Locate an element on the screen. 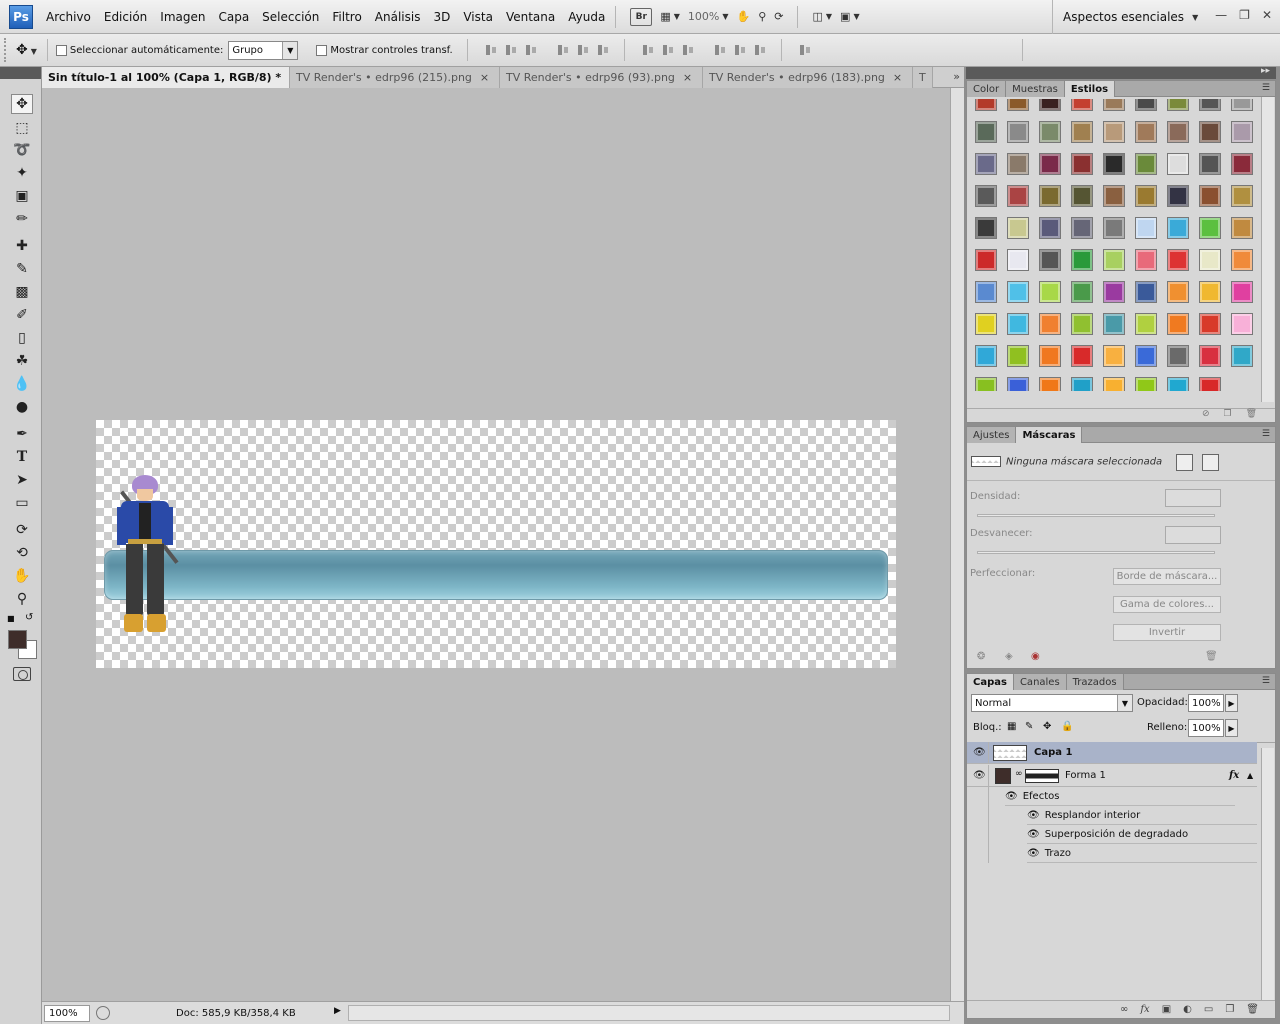  invert-button: Invertir is located at coordinates (1167, 632).